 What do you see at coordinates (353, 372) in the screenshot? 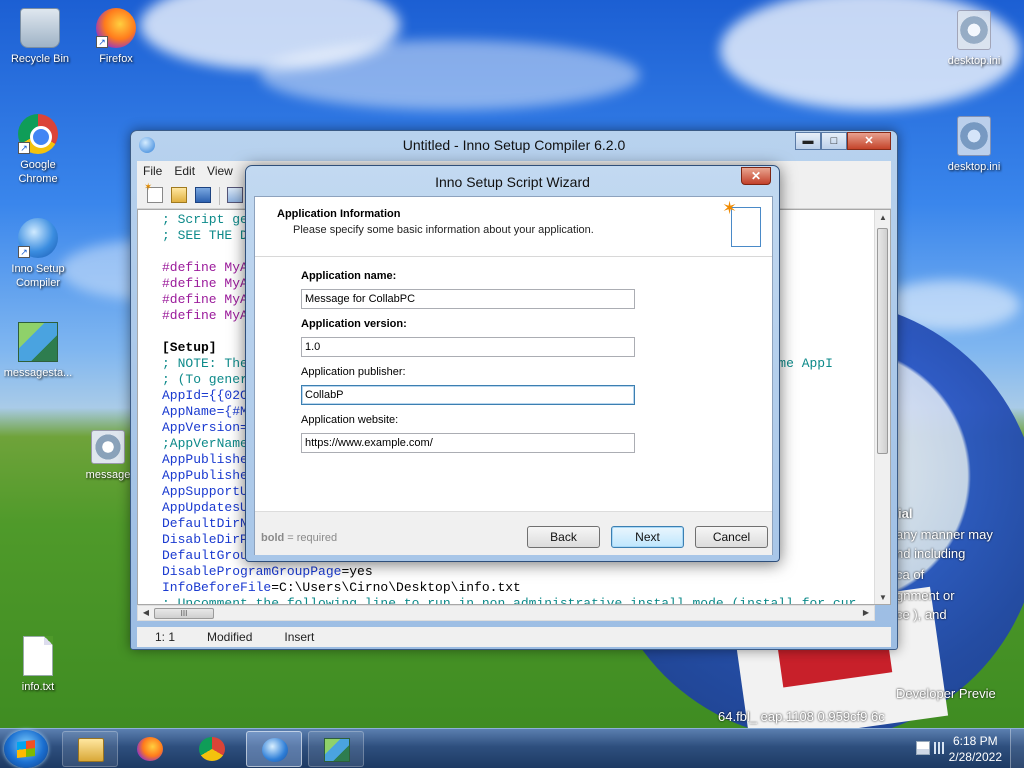
I see `app-publisher-label: Application publisher:` at bounding box center [353, 372].